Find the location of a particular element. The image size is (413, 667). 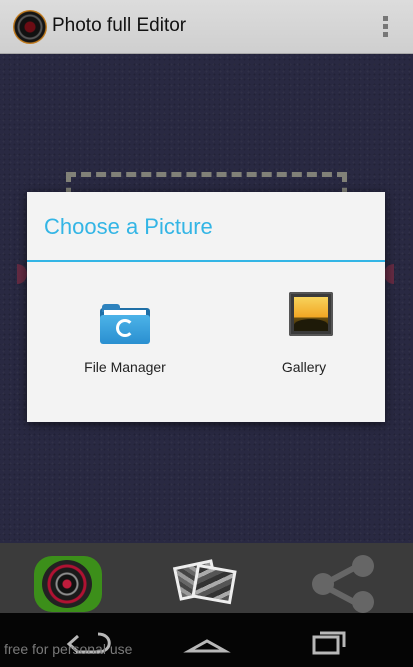

photo-stack-icon is located at coordinates (214, 584).